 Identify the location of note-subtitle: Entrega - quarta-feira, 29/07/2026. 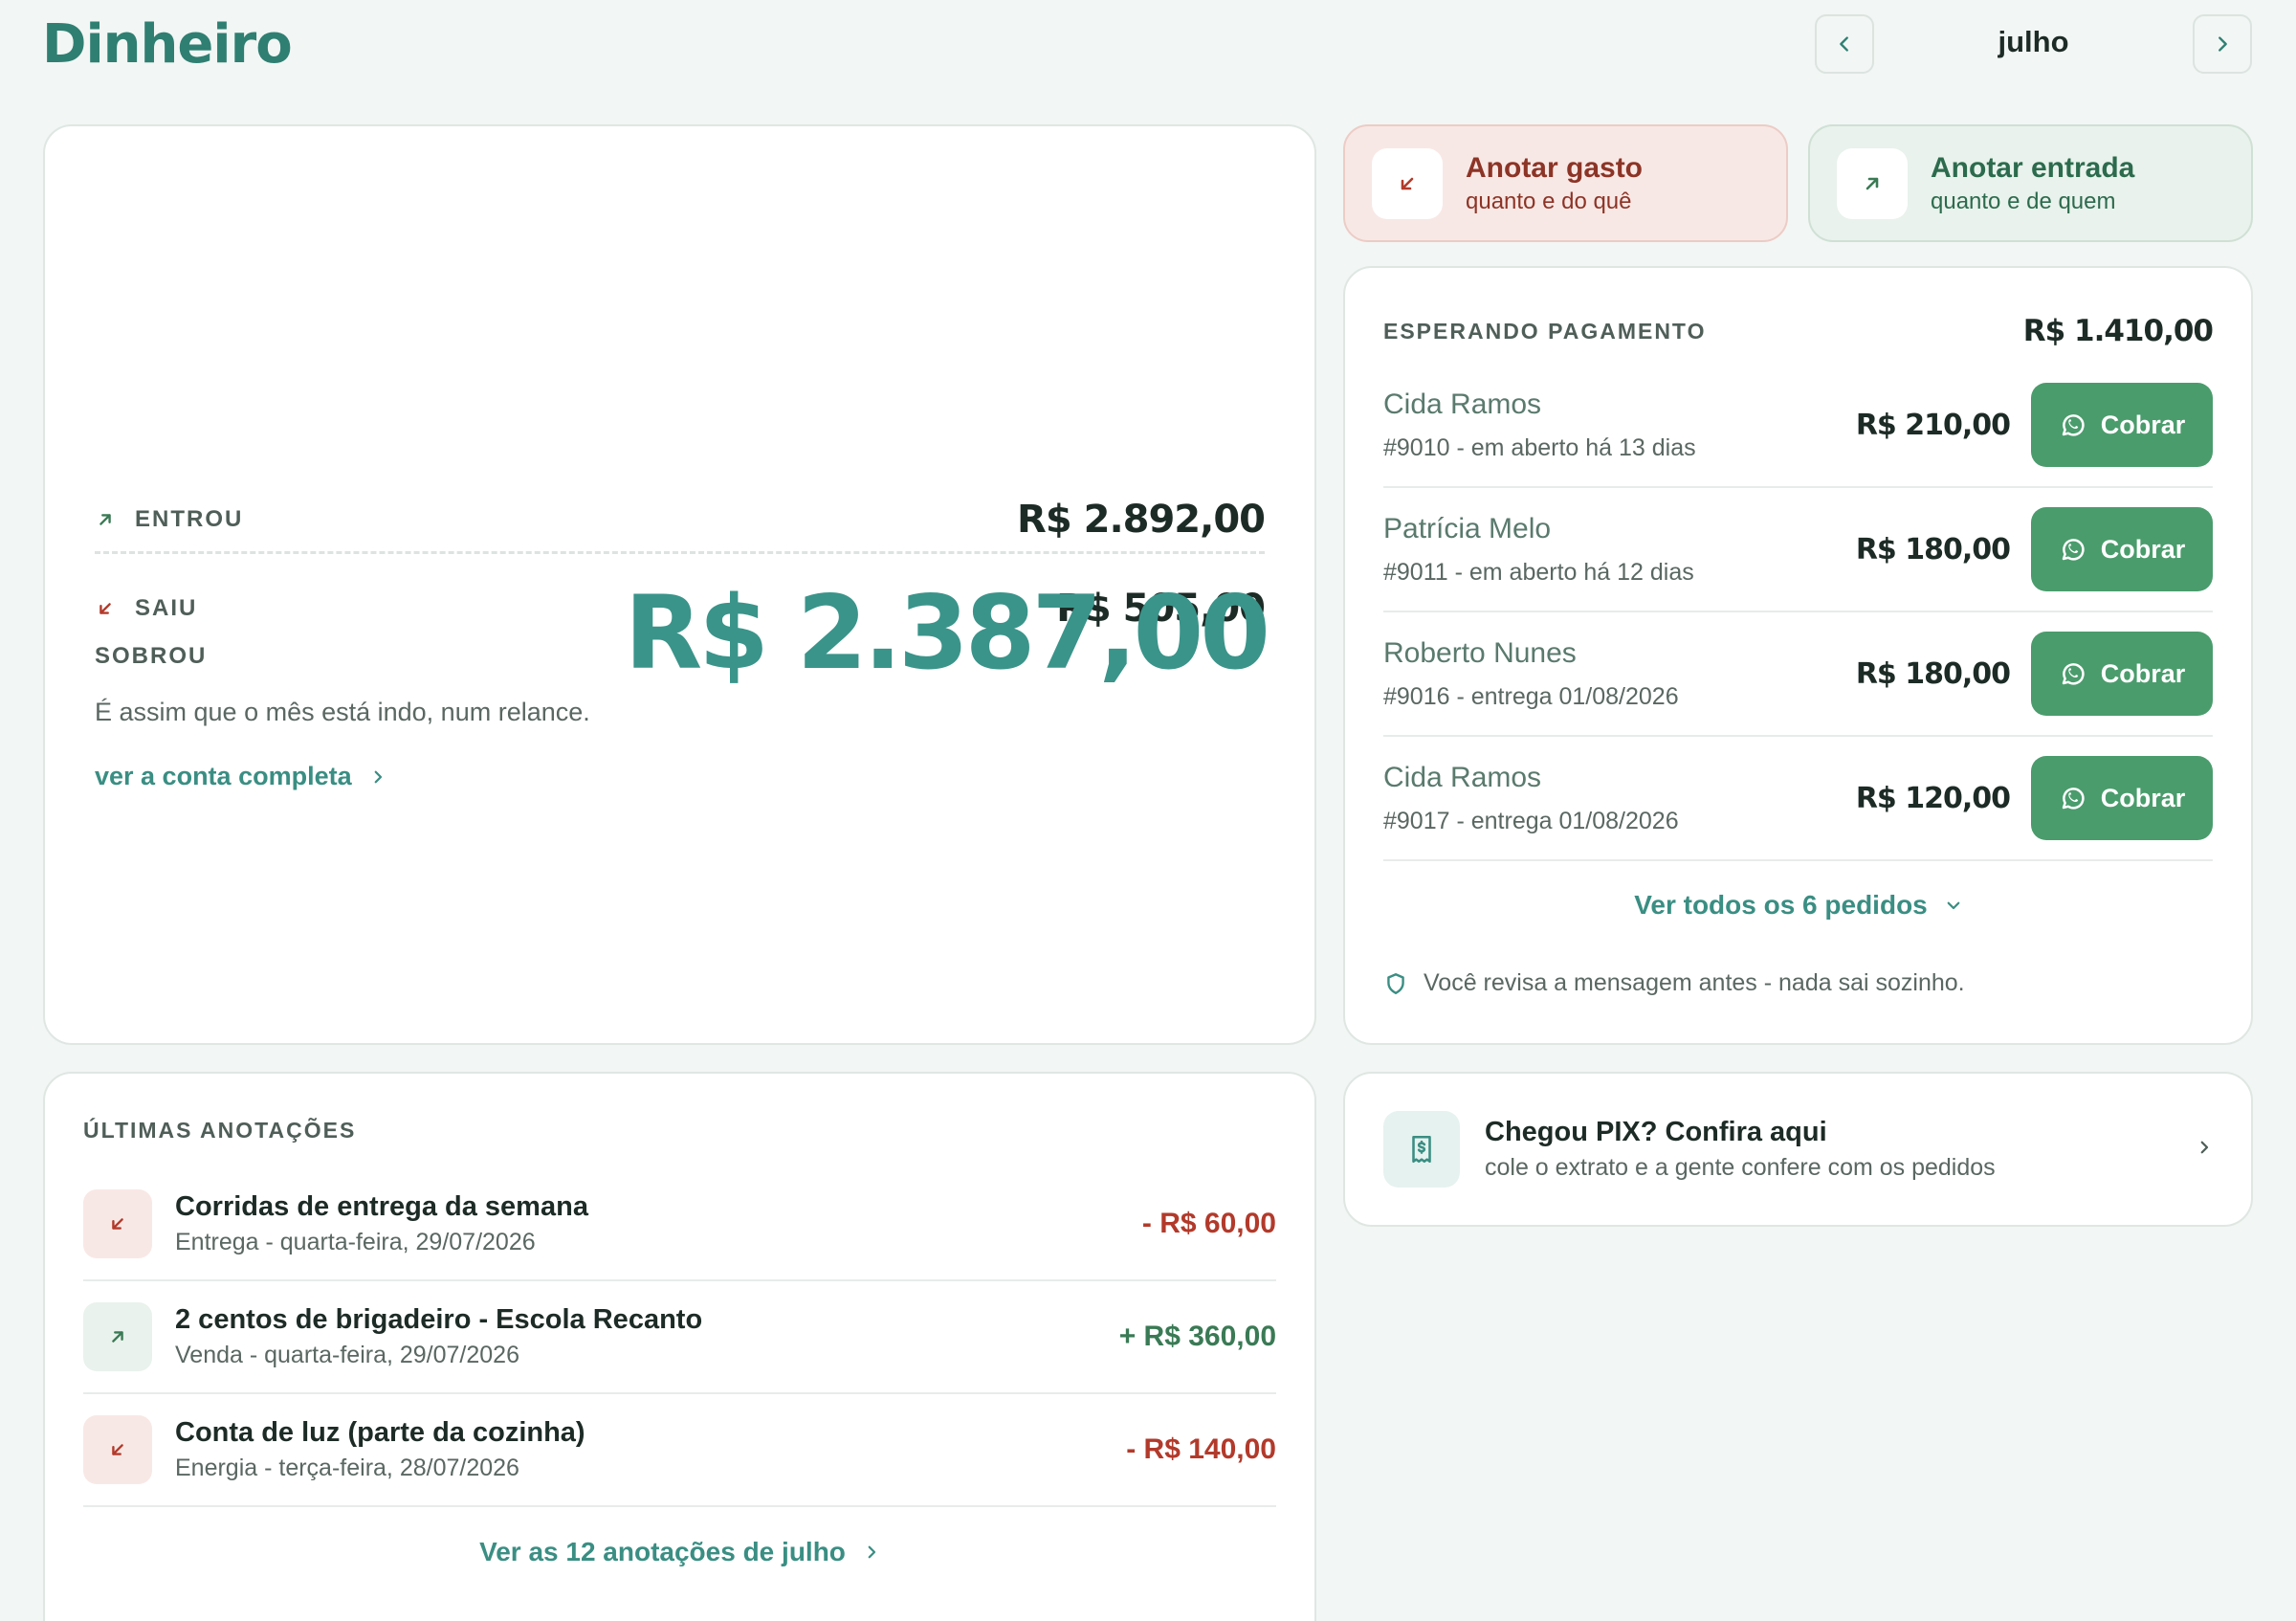
(356, 1242).